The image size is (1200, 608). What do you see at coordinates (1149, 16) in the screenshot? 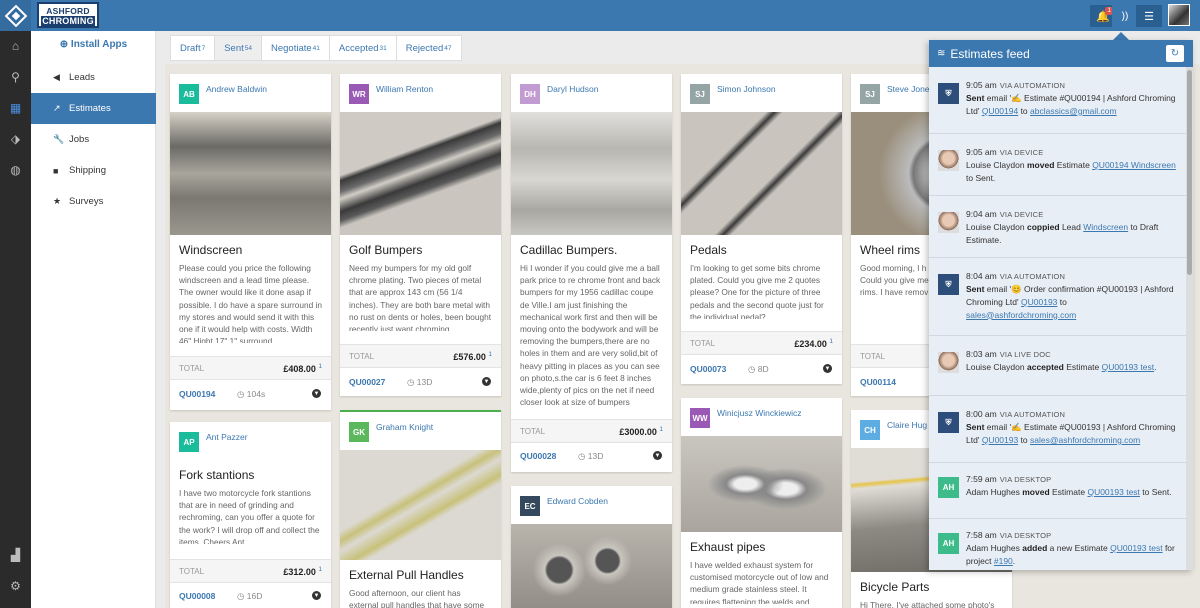
I see `menu-button: ☰` at bounding box center [1149, 16].